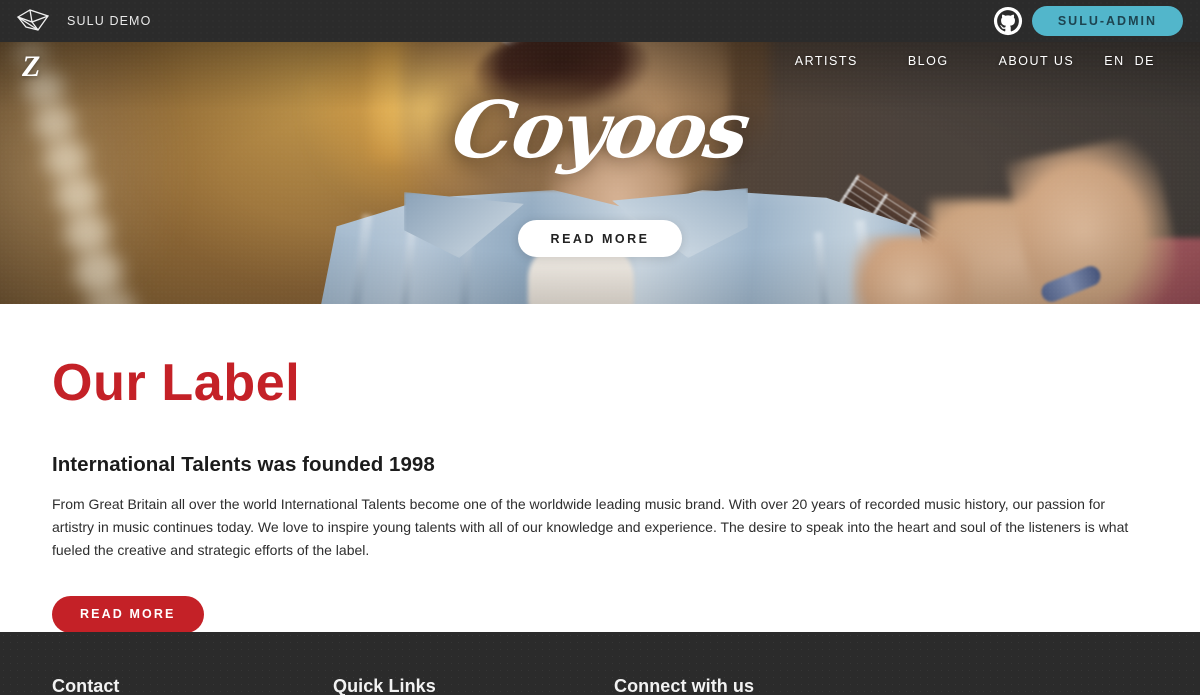 The image size is (1200, 695). What do you see at coordinates (600, 130) in the screenshot?
I see `hero-title: Coyoos` at bounding box center [600, 130].